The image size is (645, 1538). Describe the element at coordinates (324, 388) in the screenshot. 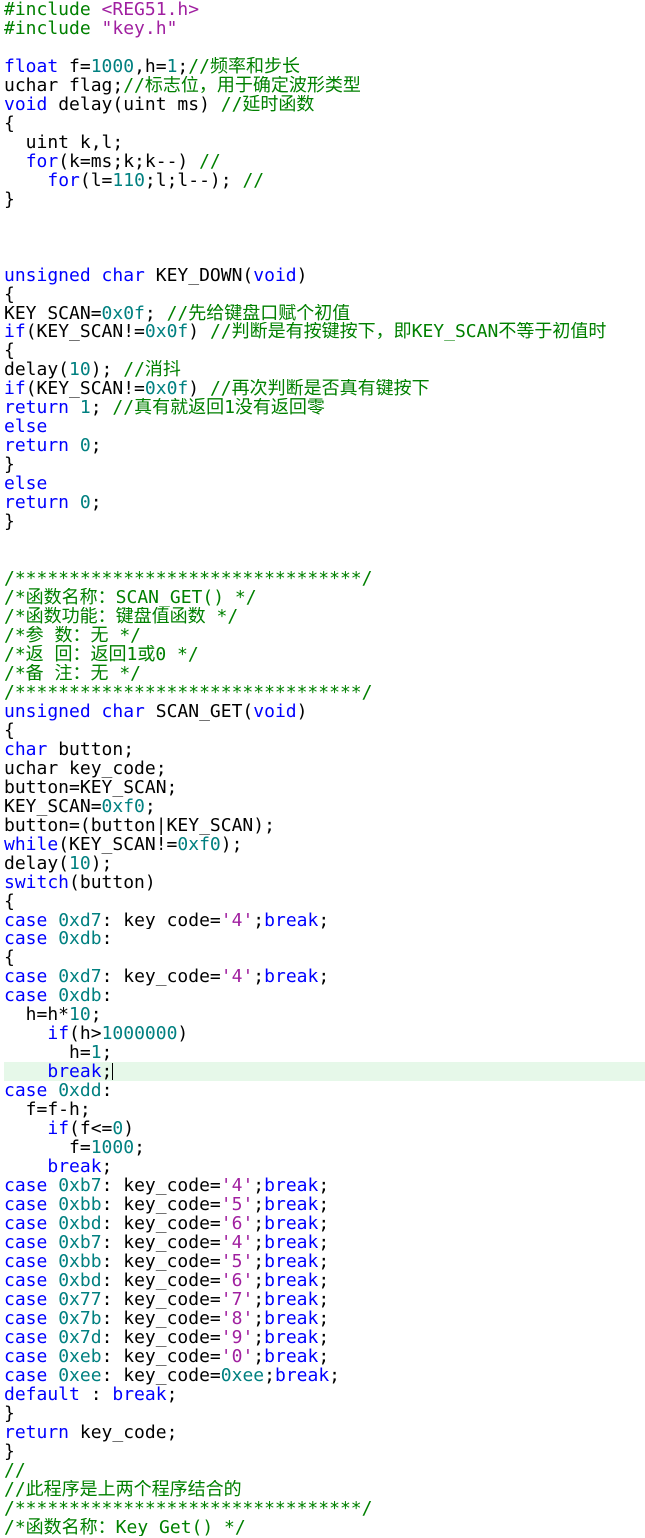

I see `code-line: if(KEY_SCAN!=0x0f) //再次判断是否真有键按下` at that location.